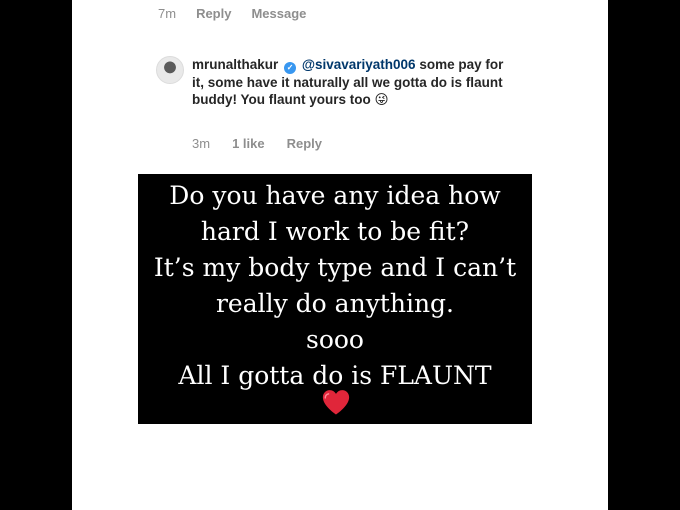 The image size is (680, 510). I want to click on previous-comment-meta: 7m Reply Message, so click(232, 13).